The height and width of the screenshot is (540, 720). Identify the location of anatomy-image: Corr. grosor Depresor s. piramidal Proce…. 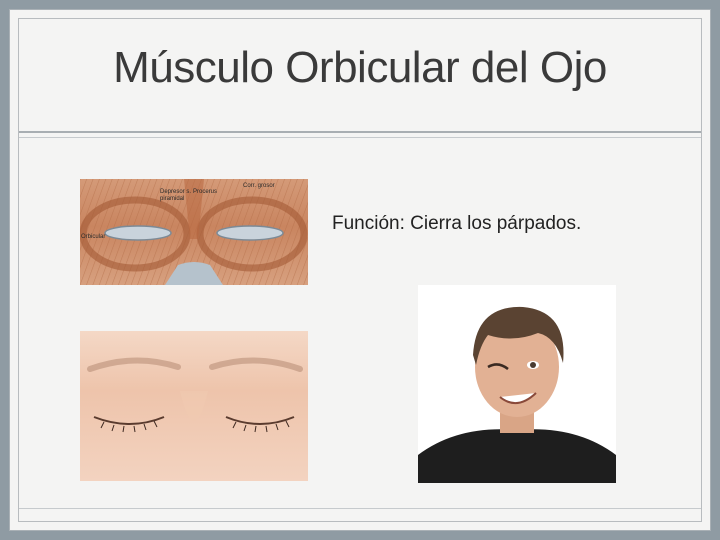
(194, 232).